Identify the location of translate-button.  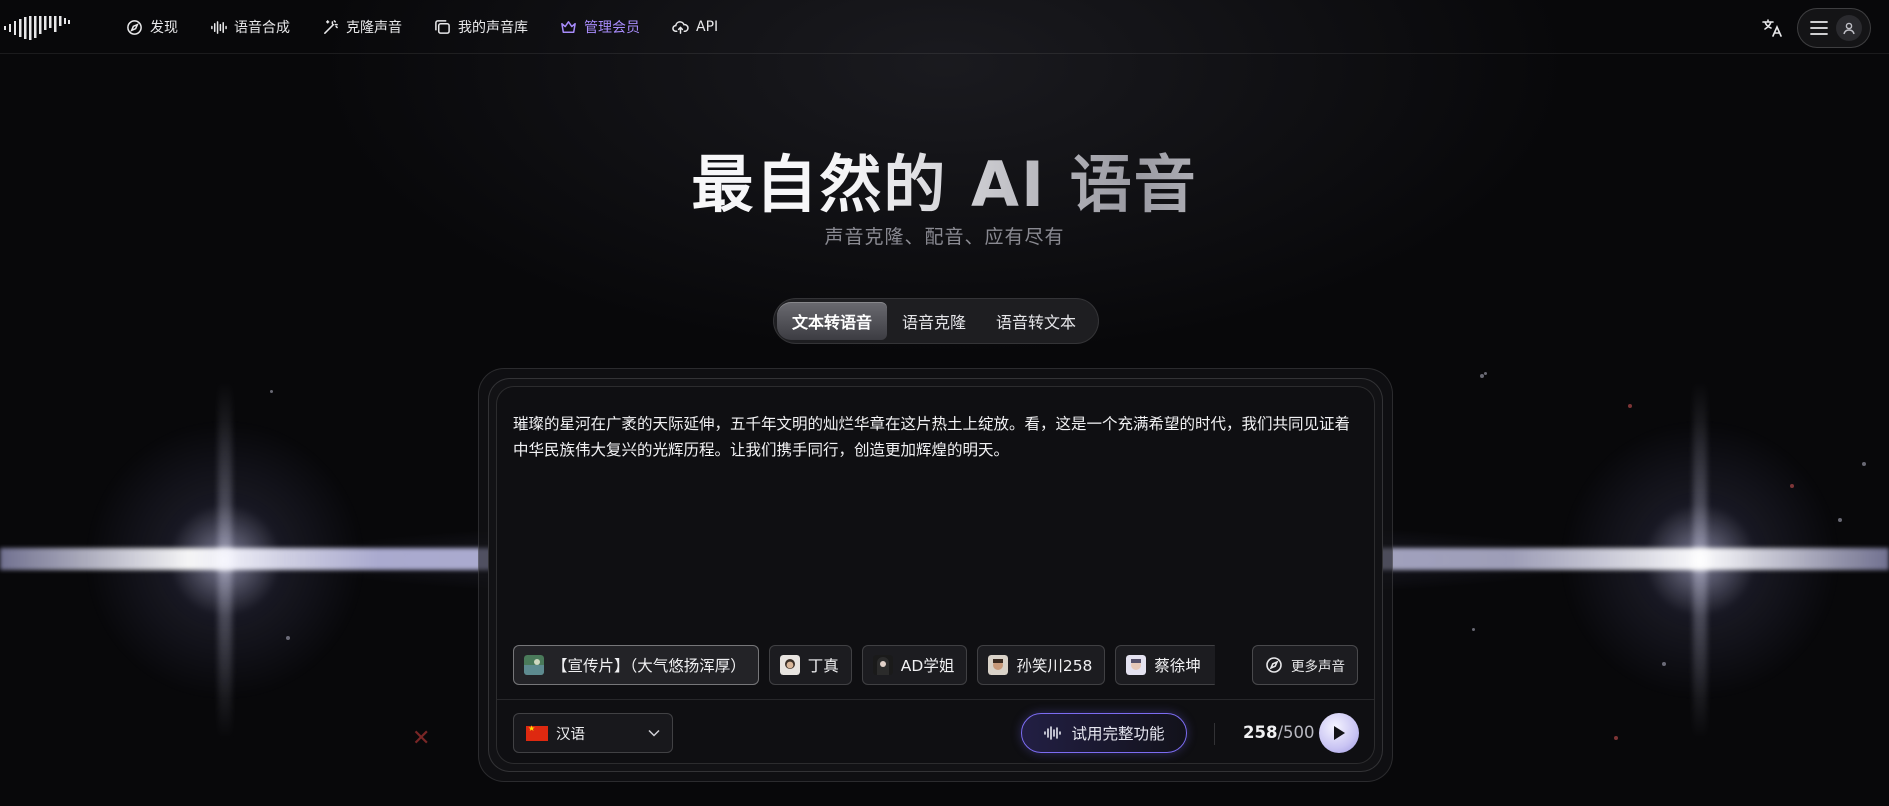
(1772, 28).